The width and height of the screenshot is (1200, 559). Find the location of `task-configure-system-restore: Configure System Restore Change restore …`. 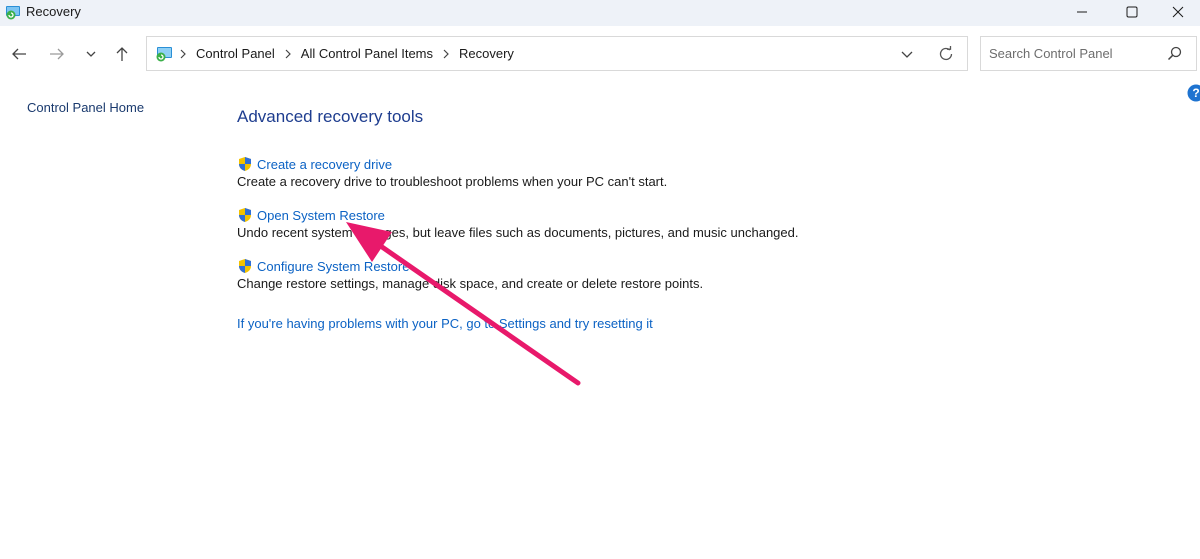

task-configure-system-restore: Configure System Restore Change restore … is located at coordinates (470, 274).